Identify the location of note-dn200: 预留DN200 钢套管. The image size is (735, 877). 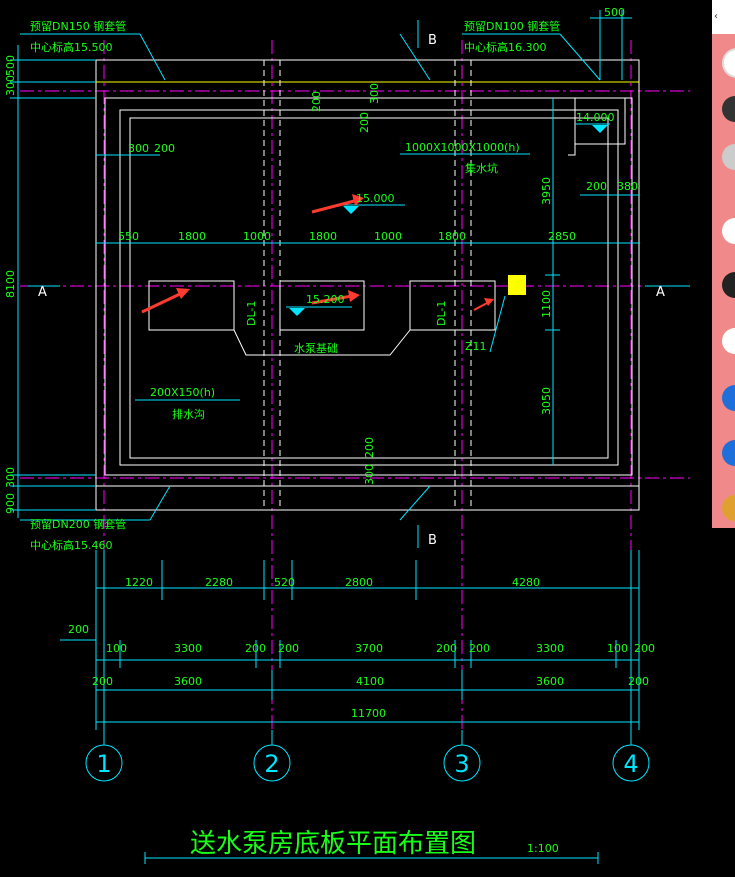
(78, 524).